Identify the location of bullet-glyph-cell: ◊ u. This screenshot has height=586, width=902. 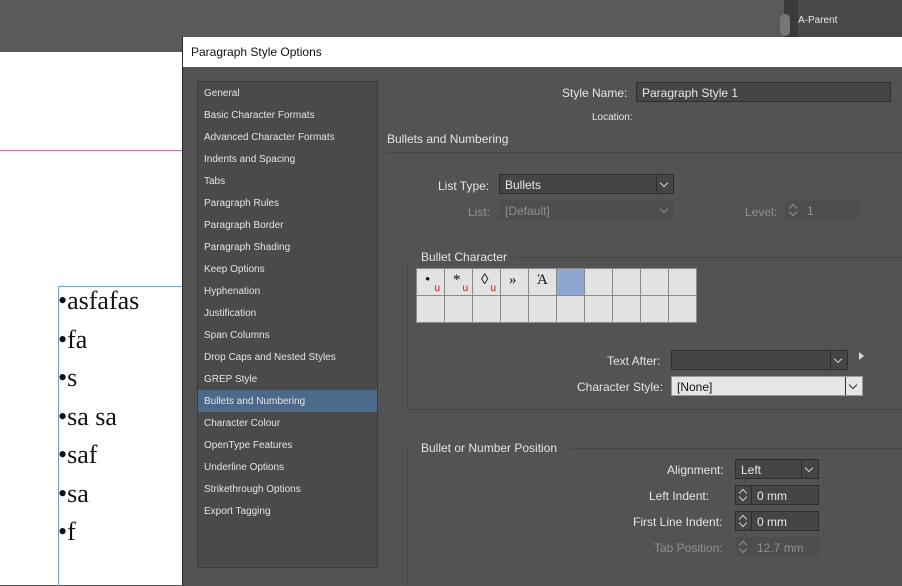
(486, 282).